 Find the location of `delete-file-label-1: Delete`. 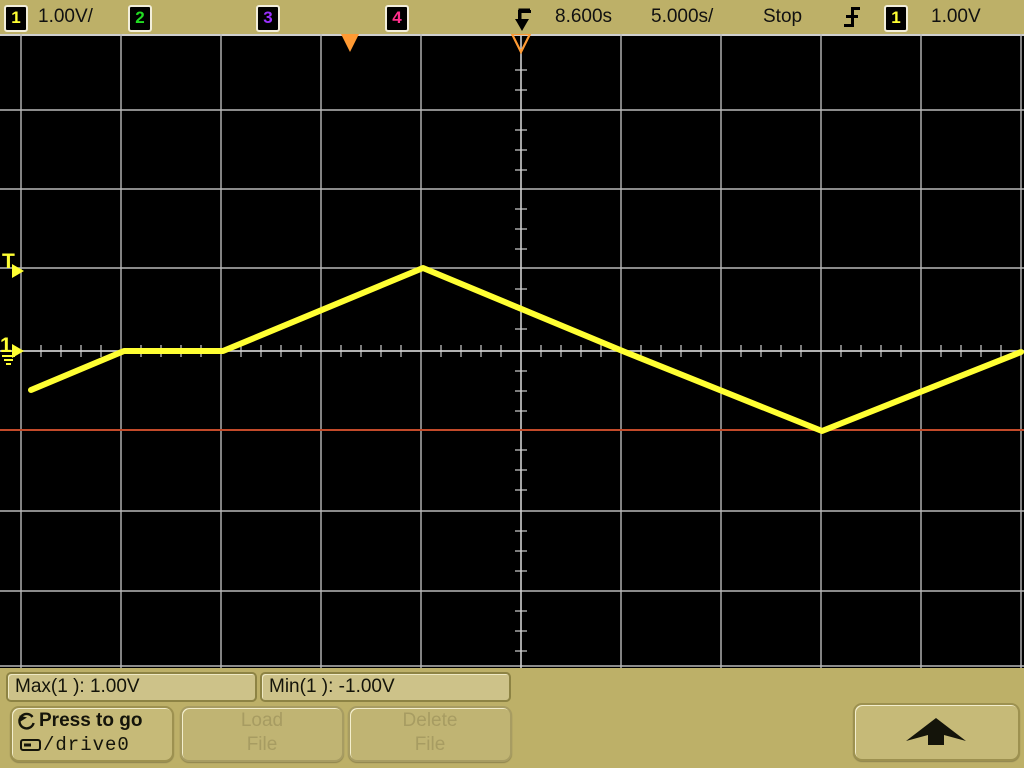

delete-file-label-1: Delete is located at coordinates (430, 720).